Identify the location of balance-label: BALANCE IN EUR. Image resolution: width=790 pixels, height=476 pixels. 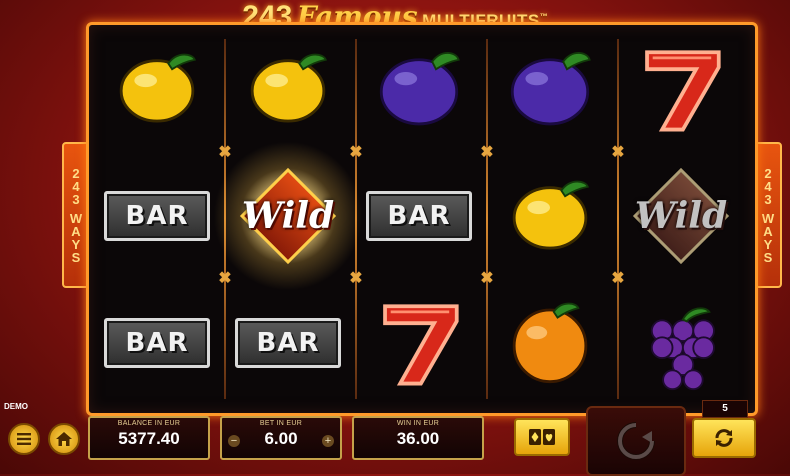
(149, 423).